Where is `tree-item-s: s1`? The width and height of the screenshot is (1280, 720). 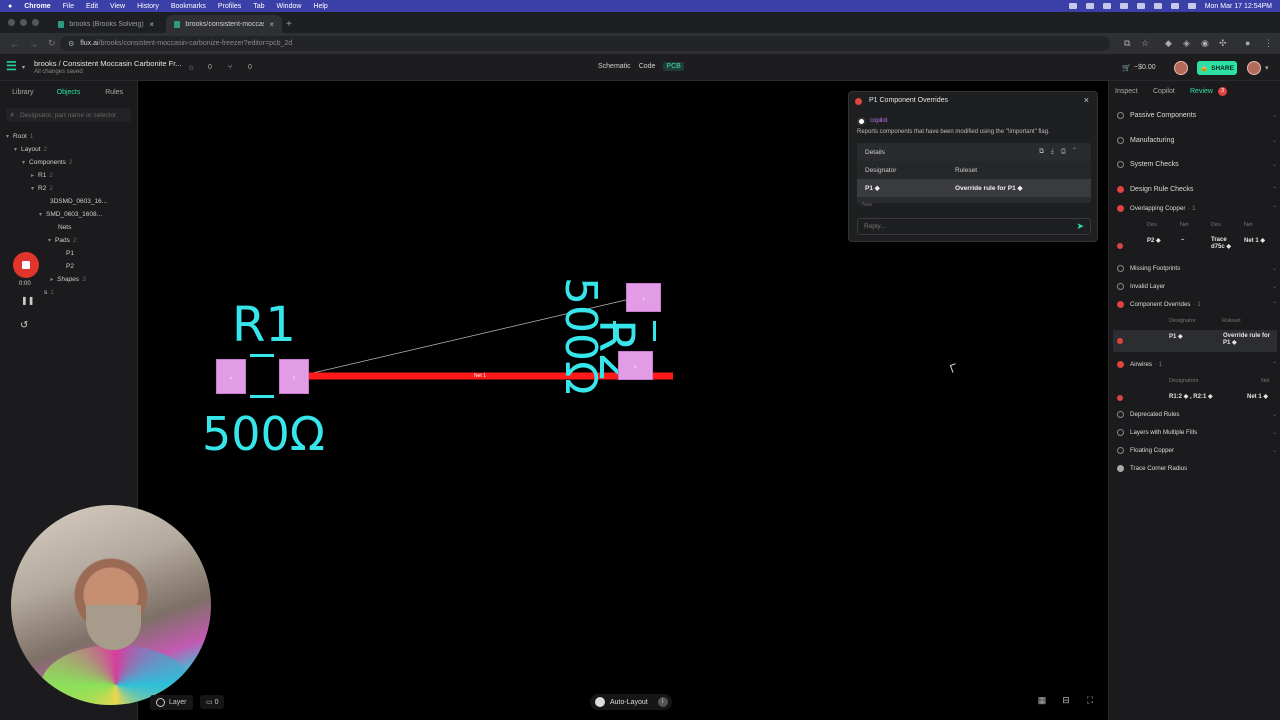 tree-item-s: s1 is located at coordinates (49, 292).